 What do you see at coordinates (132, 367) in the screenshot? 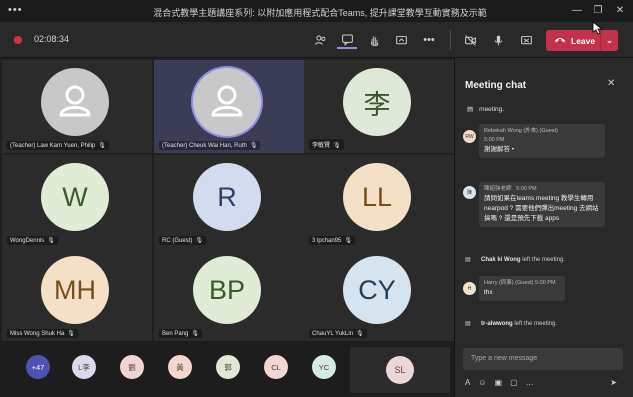
I see `strip-avatar: 劉` at bounding box center [132, 367].